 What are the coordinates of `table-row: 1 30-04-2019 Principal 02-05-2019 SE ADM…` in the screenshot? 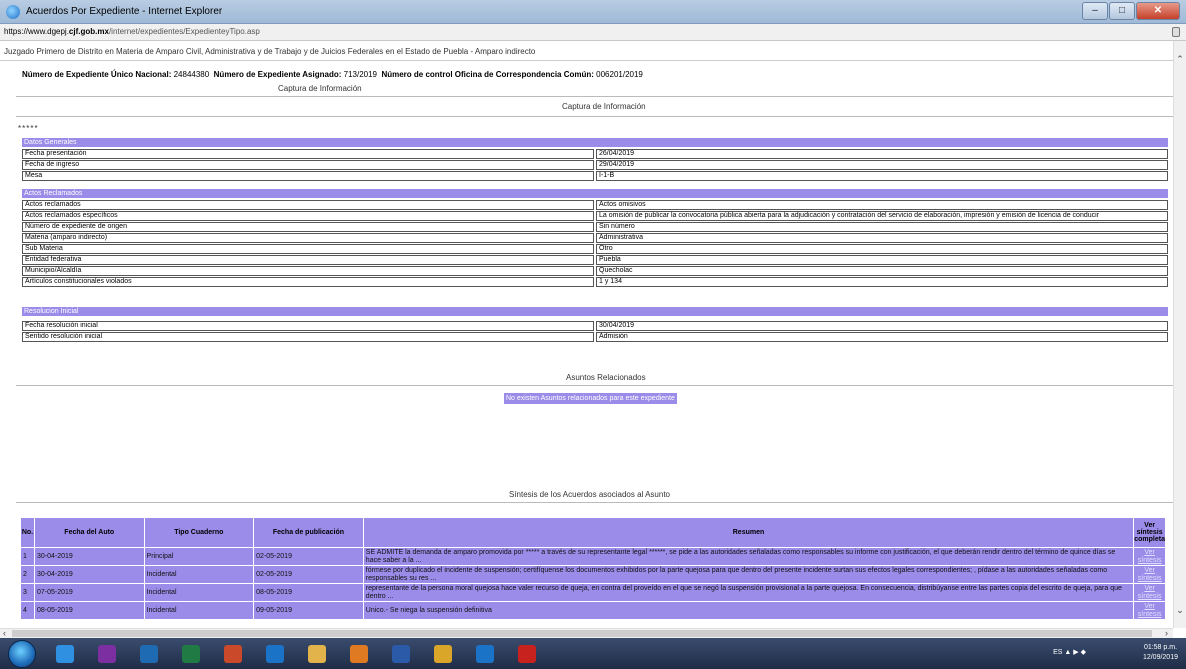 It's located at (593, 556).